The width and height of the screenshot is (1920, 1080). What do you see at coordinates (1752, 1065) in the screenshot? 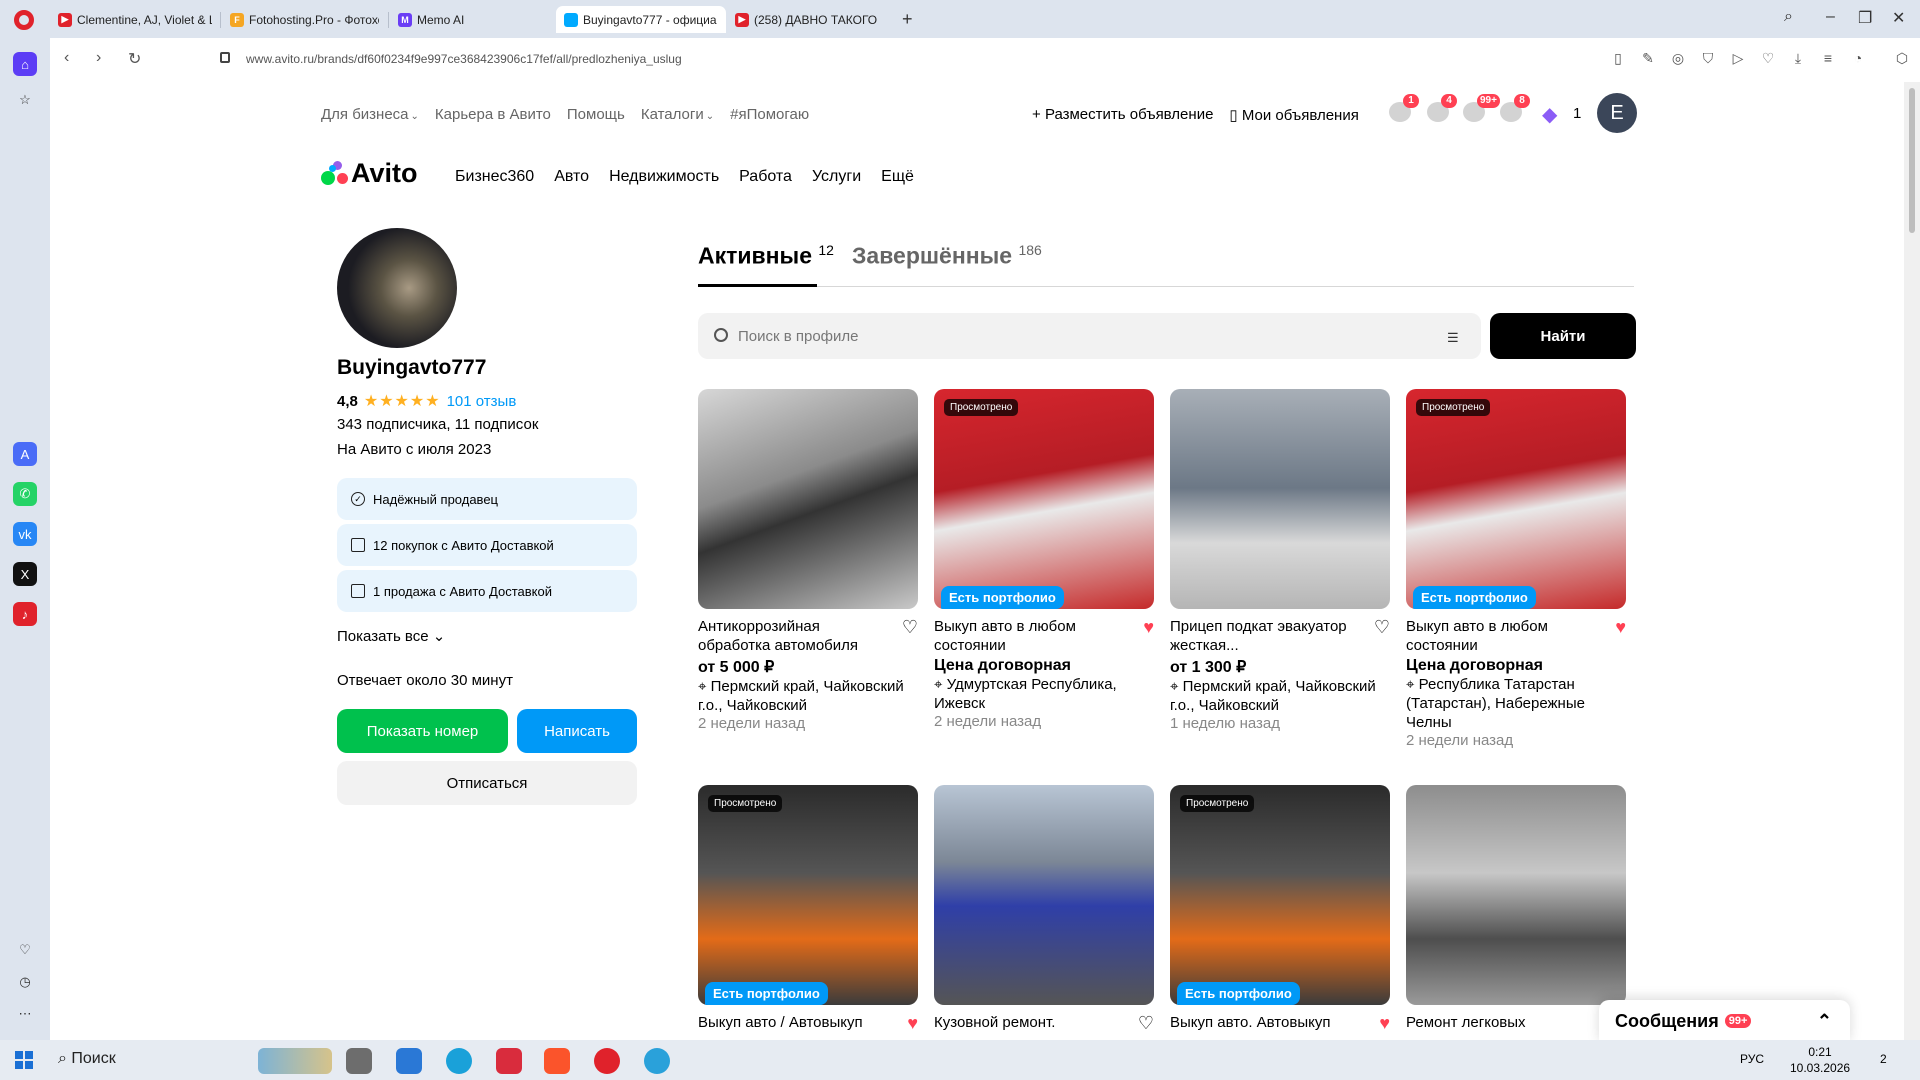
I see `language-indicator: РУС` at bounding box center [1752, 1065].